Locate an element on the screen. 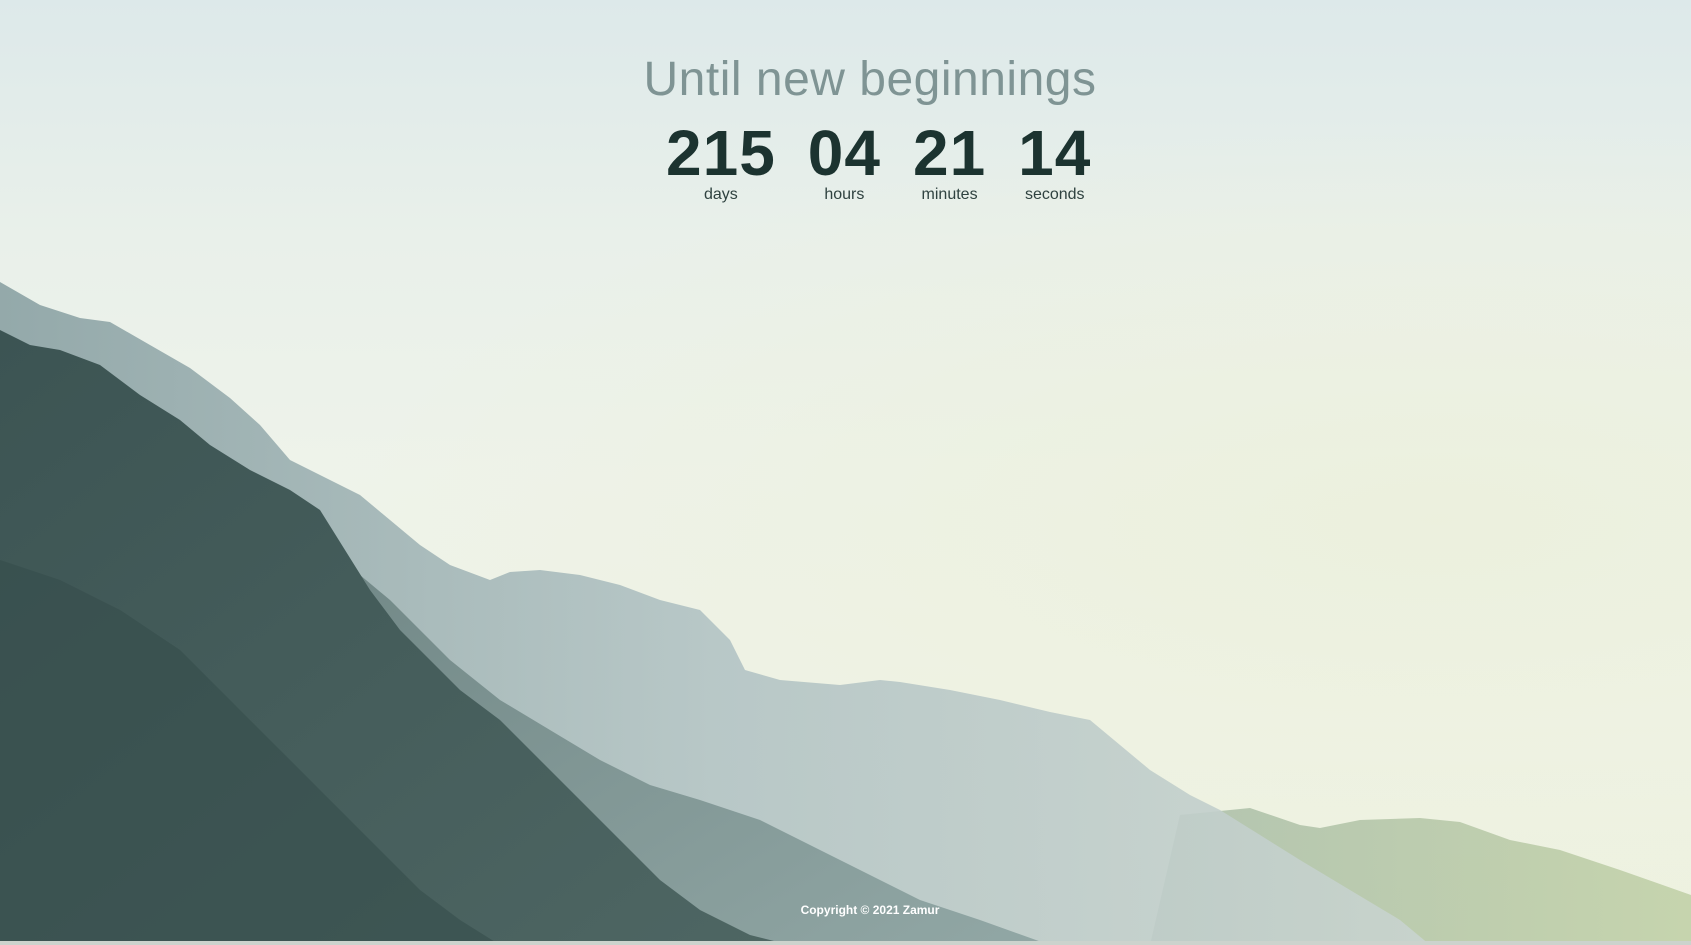  bottom-divider is located at coordinates (845, 943).